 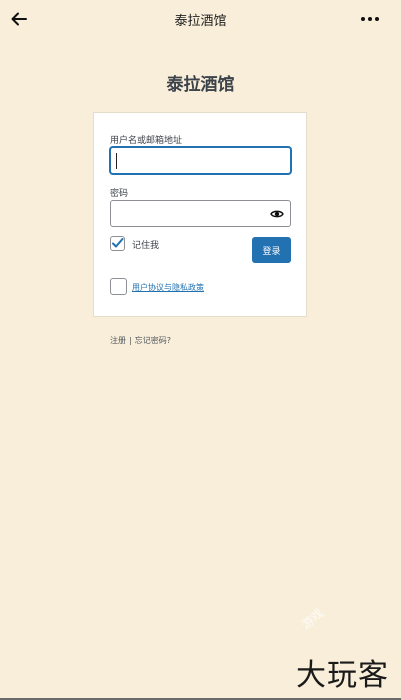 I want to click on watermark-faint: 游戏, so click(x=312, y=618).